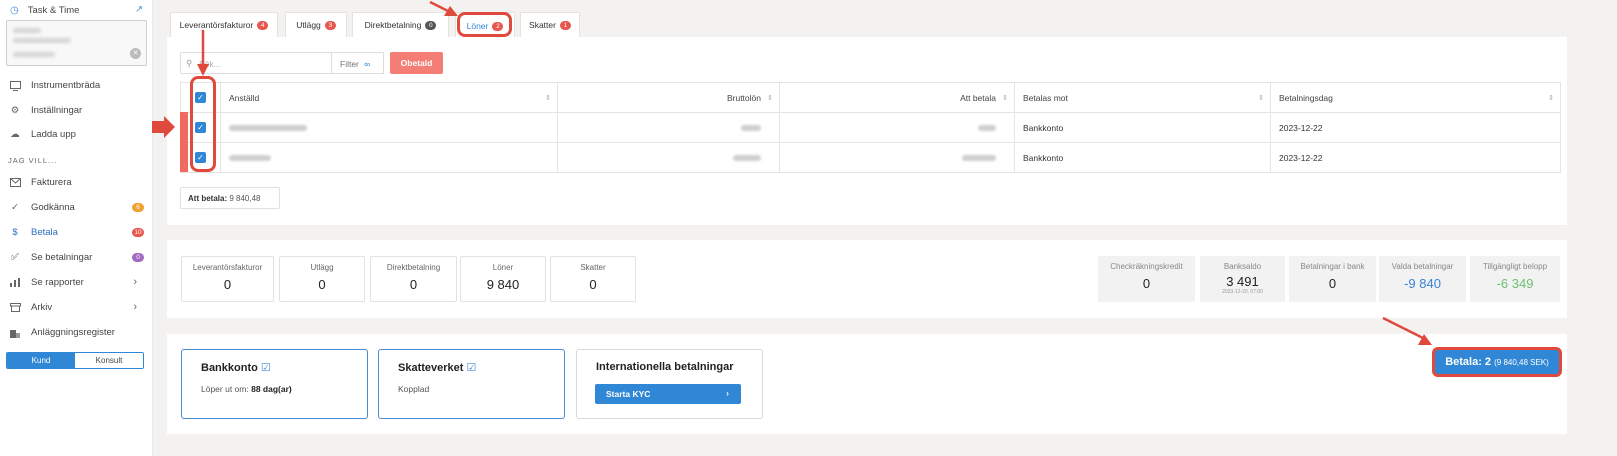 The height and width of the screenshot is (456, 1617). What do you see at coordinates (53, 134) in the screenshot?
I see `sidebar-item-label: Ladda upp` at bounding box center [53, 134].